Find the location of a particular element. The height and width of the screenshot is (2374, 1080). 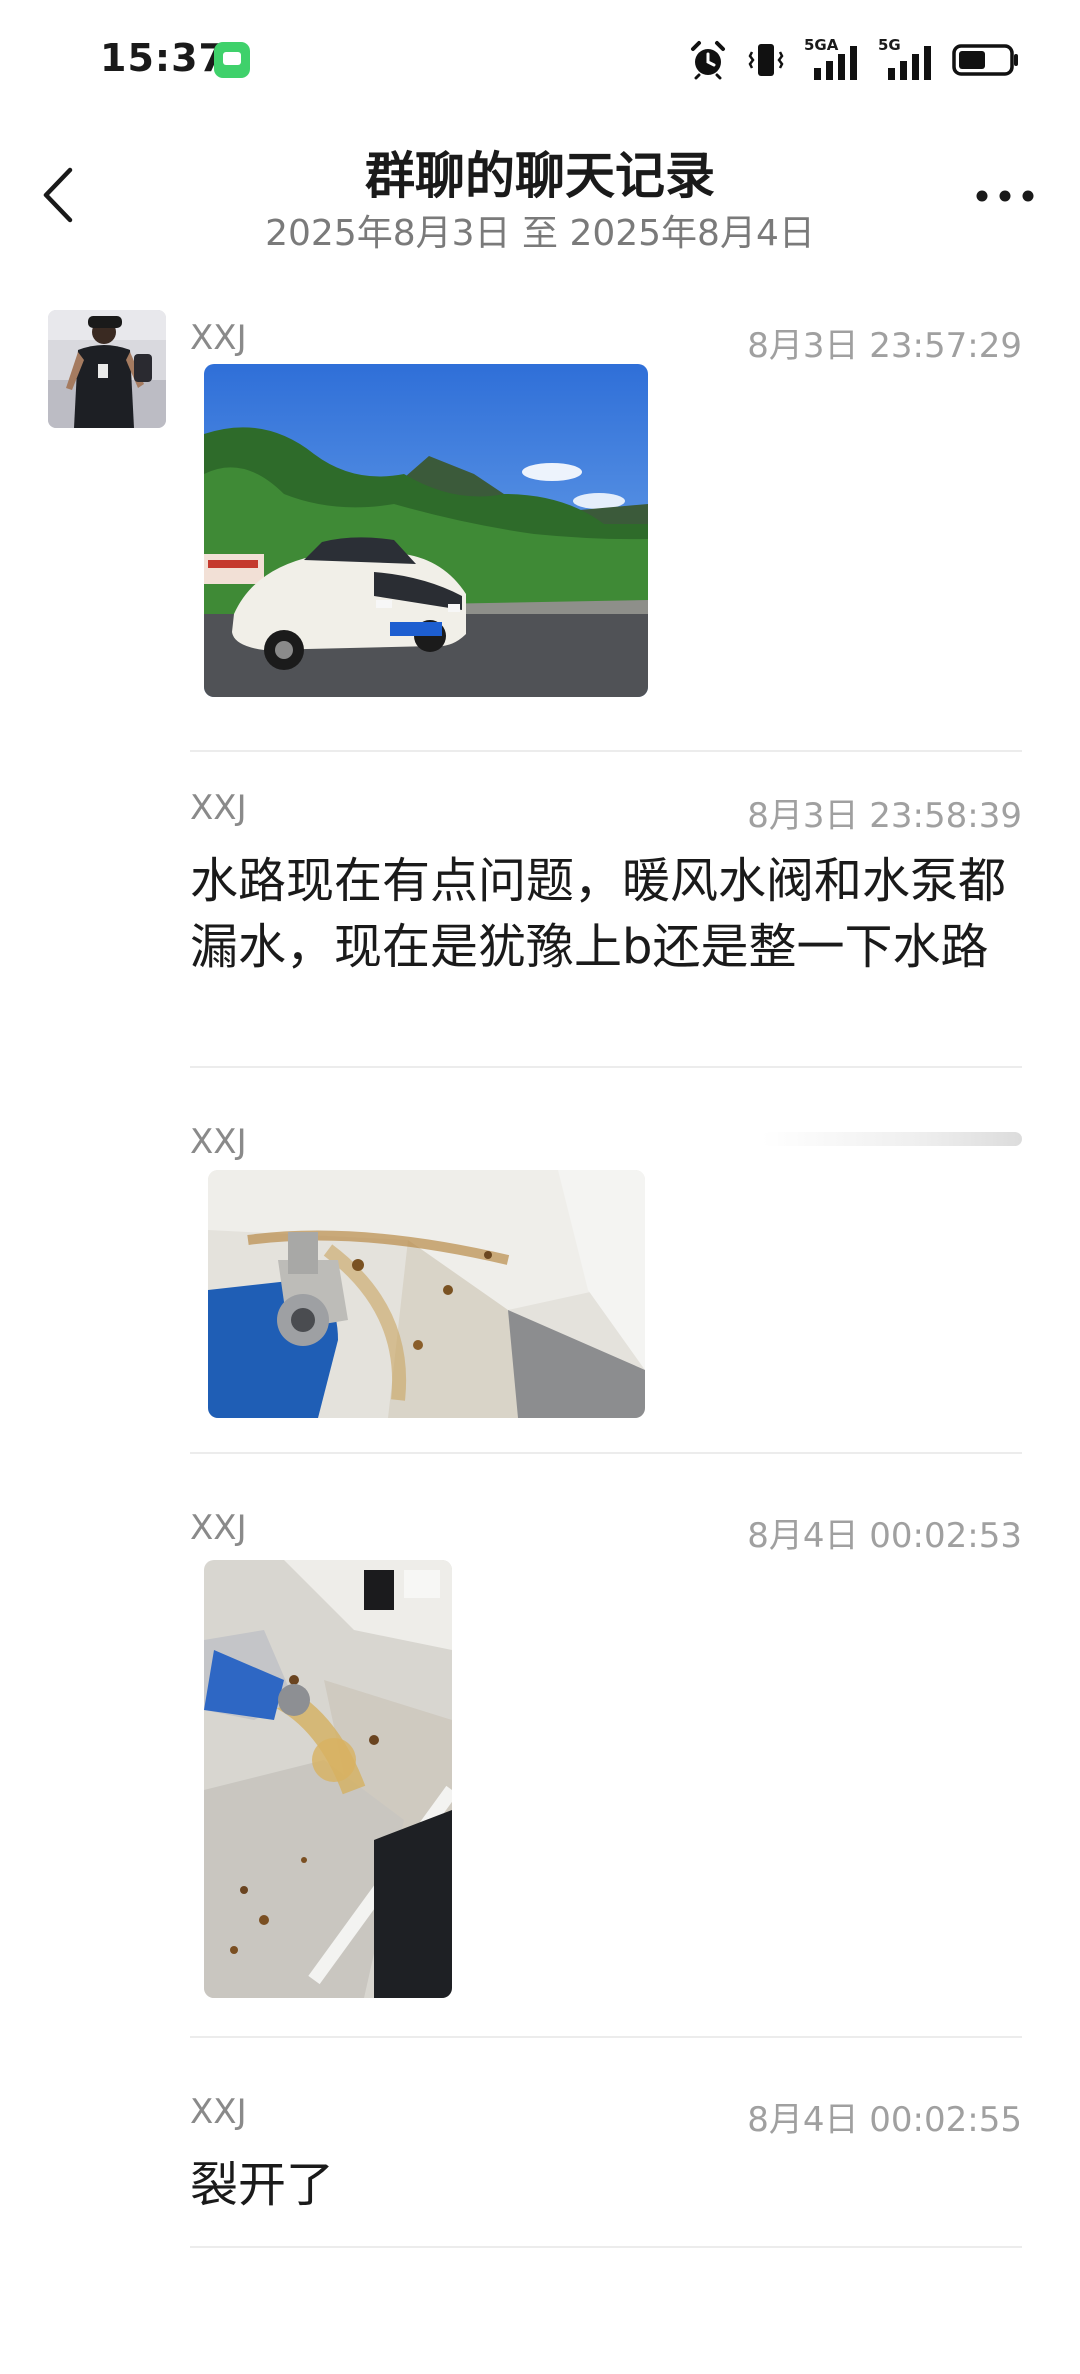

message-item: XXJ 8月3日 23:57:29 is located at coordinates (606, 535).